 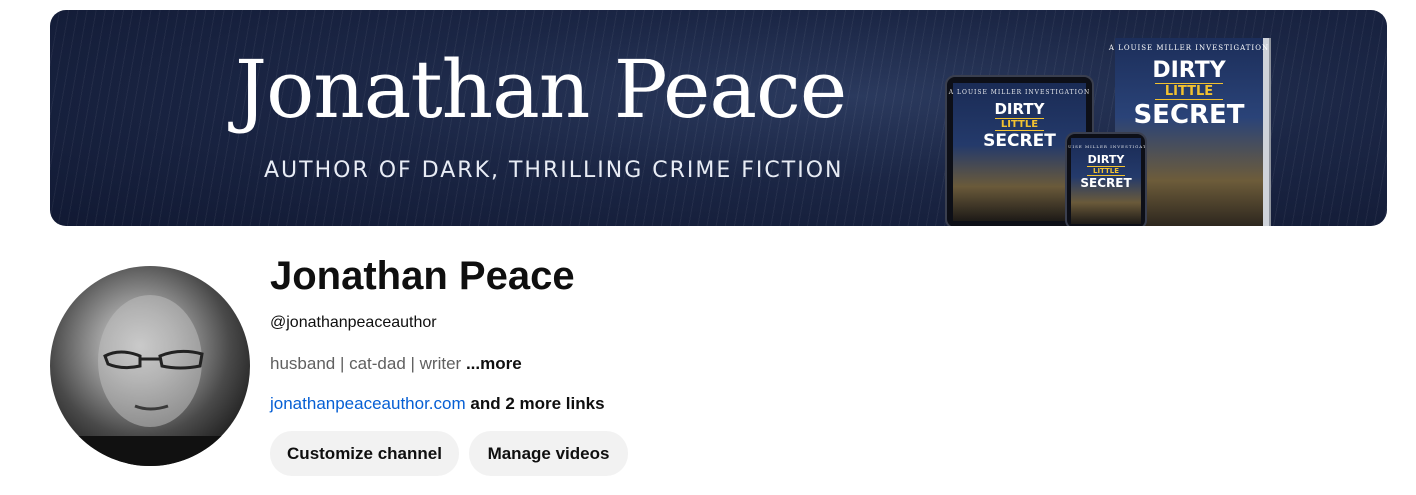 What do you see at coordinates (541, 89) in the screenshot?
I see `banner-title: Jonathan Peace` at bounding box center [541, 89].